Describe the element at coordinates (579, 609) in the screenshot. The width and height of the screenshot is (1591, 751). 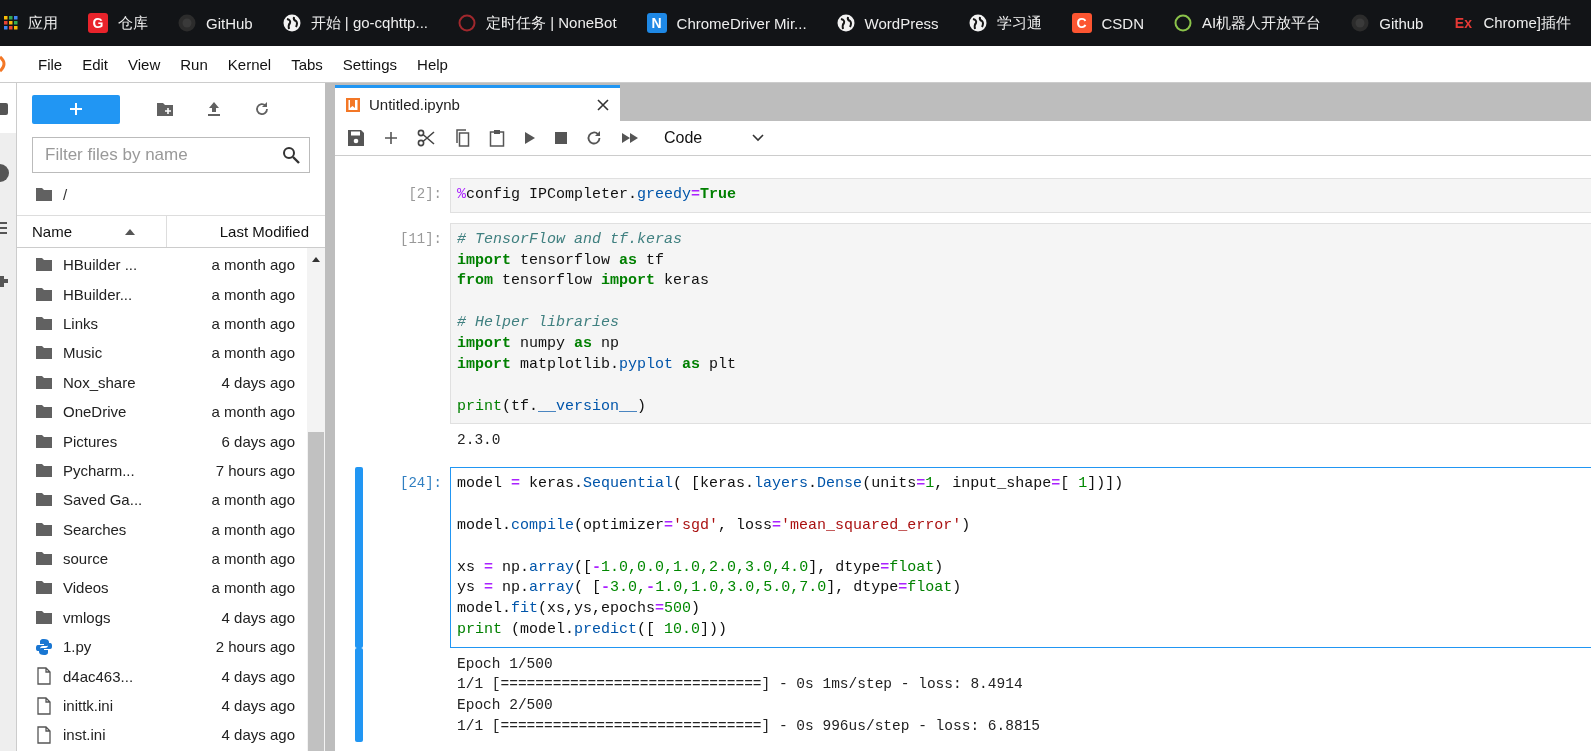
I see `code-line: model.fit(xs,ys,epochs=500)` at that location.